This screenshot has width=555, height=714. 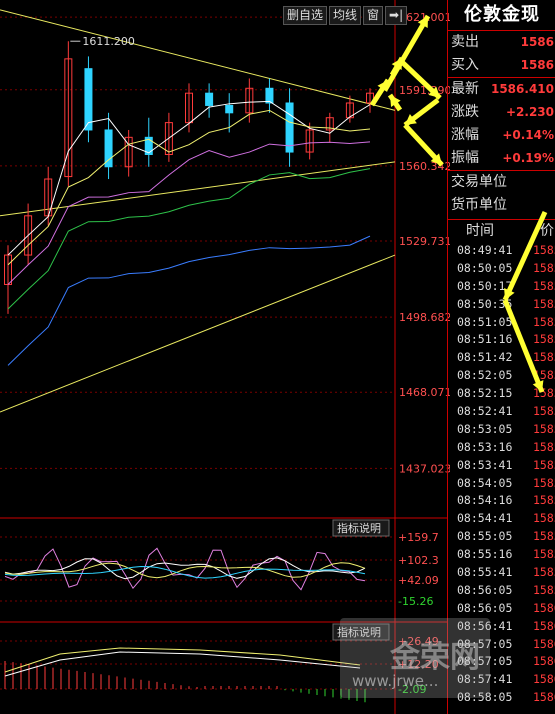 What do you see at coordinates (506, 267) in the screenshot?
I see `tick-row: 08:50:051585` at bounding box center [506, 267].